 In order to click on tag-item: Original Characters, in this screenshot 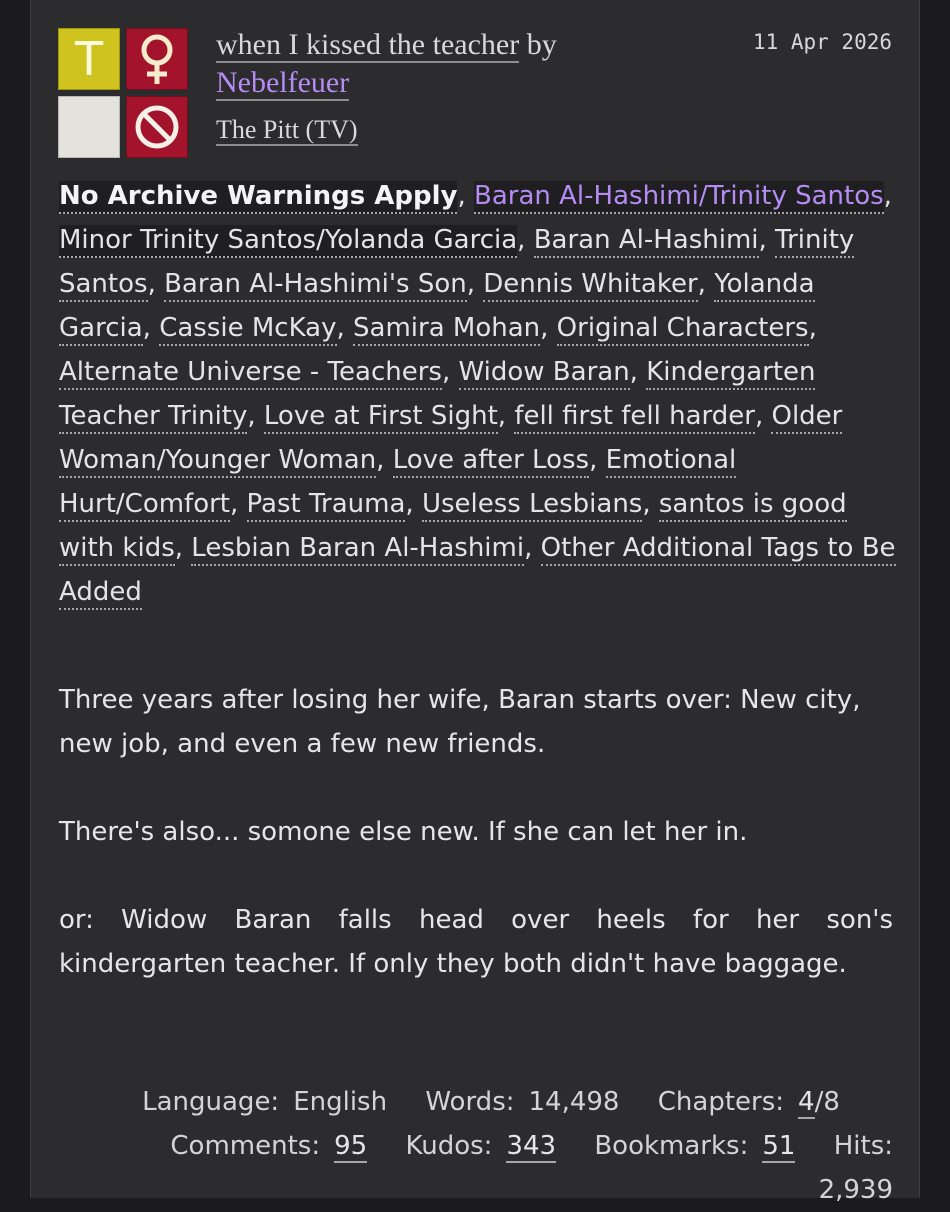, I will do `click(686, 329)`.